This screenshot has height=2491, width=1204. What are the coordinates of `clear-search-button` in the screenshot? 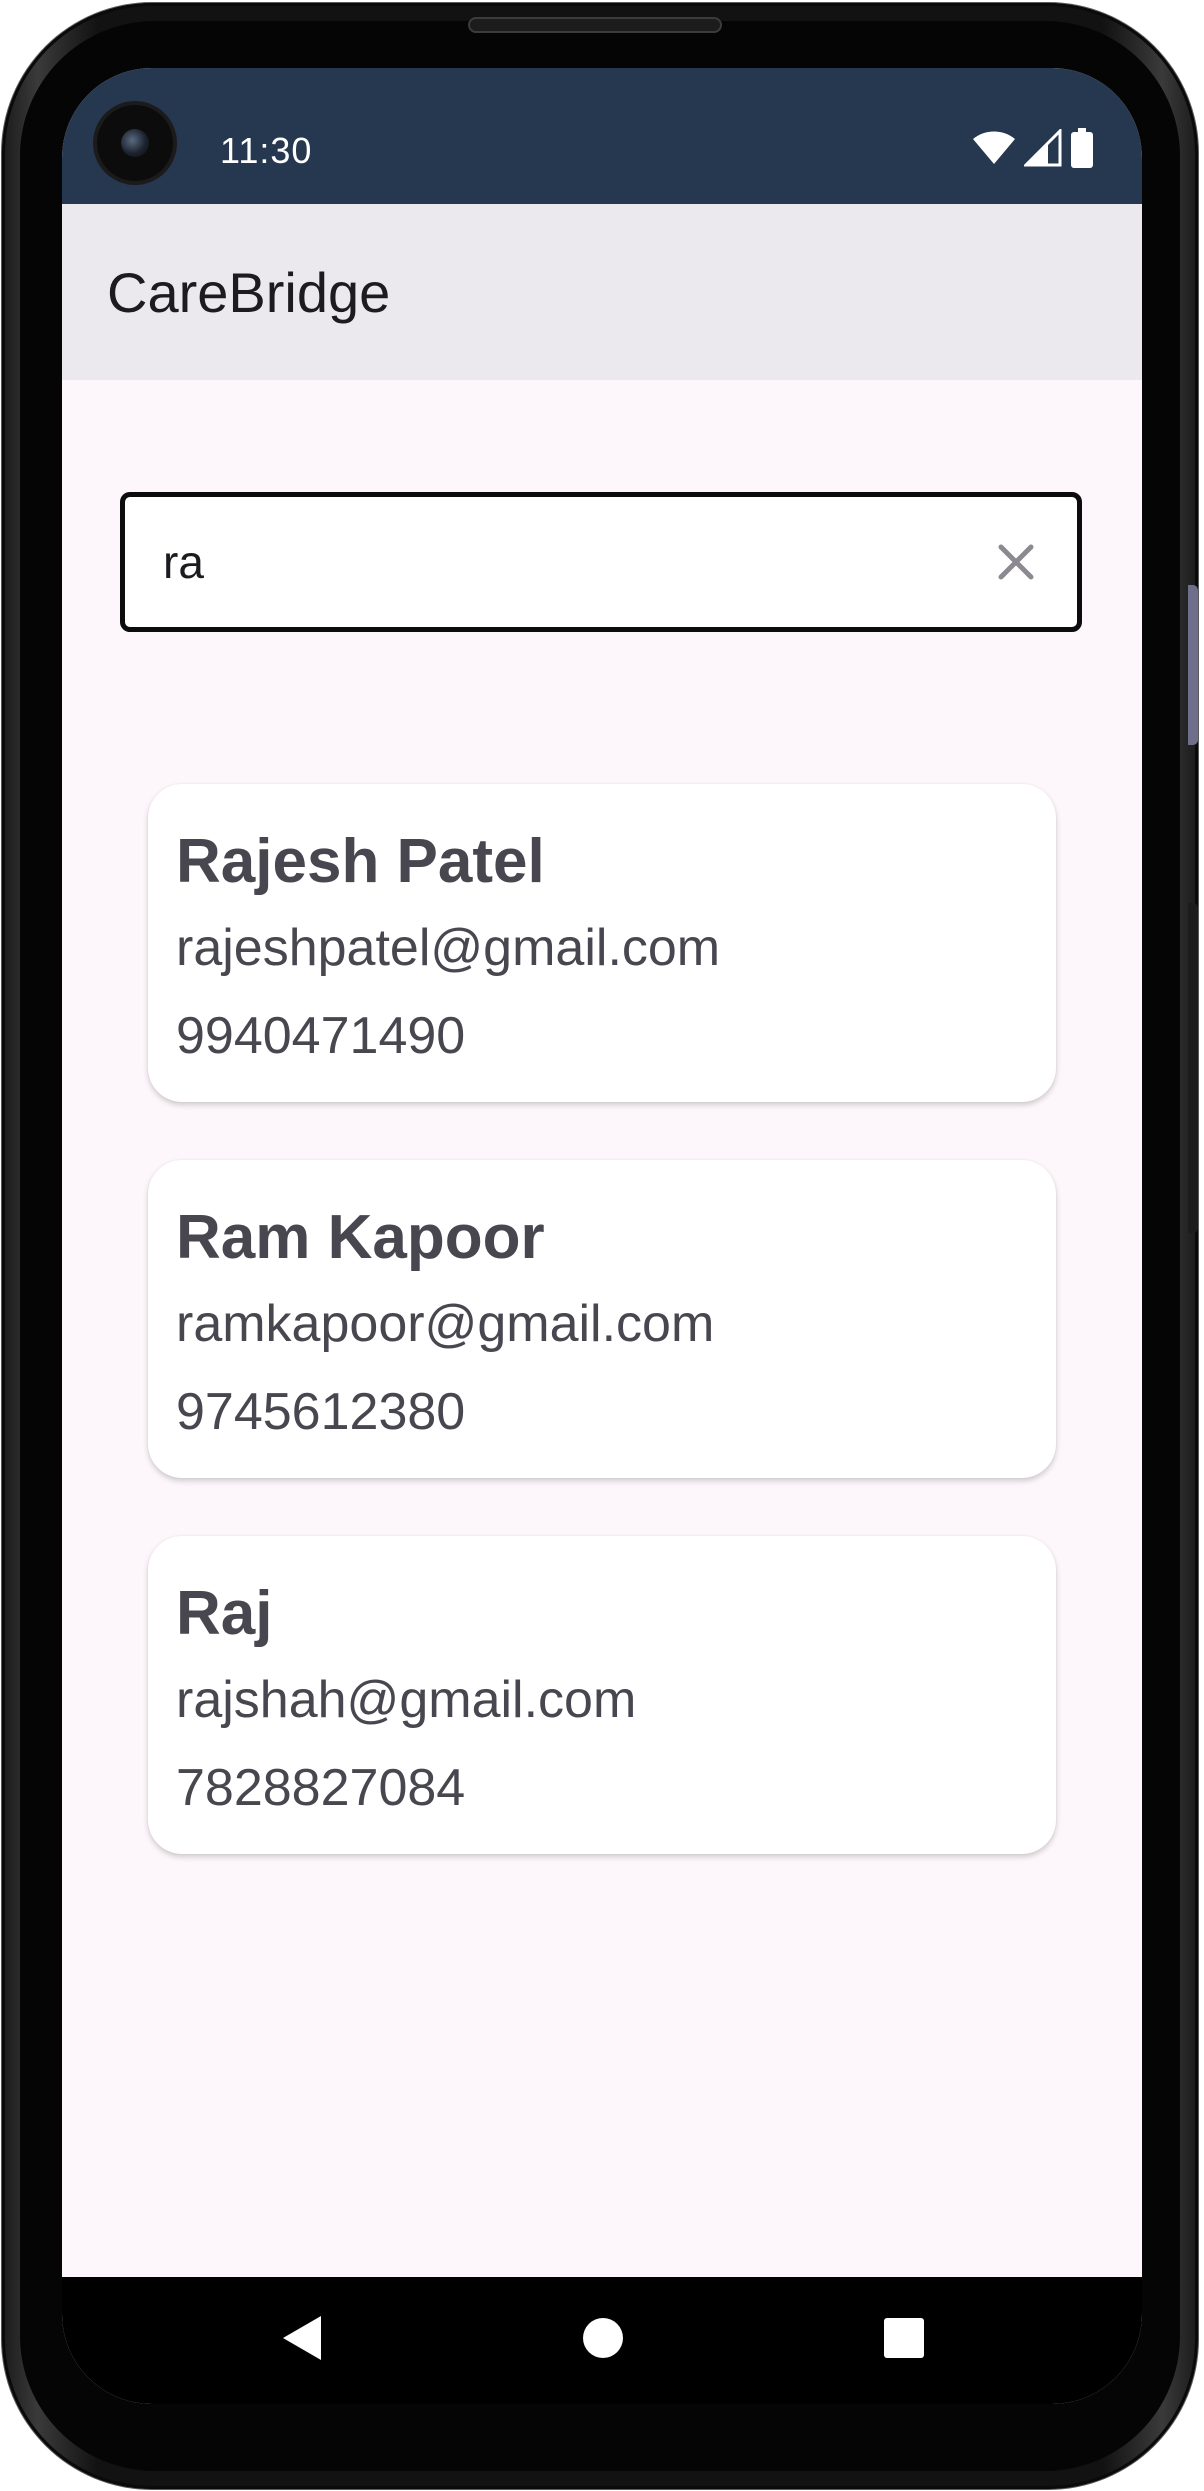 It's located at (1016, 562).